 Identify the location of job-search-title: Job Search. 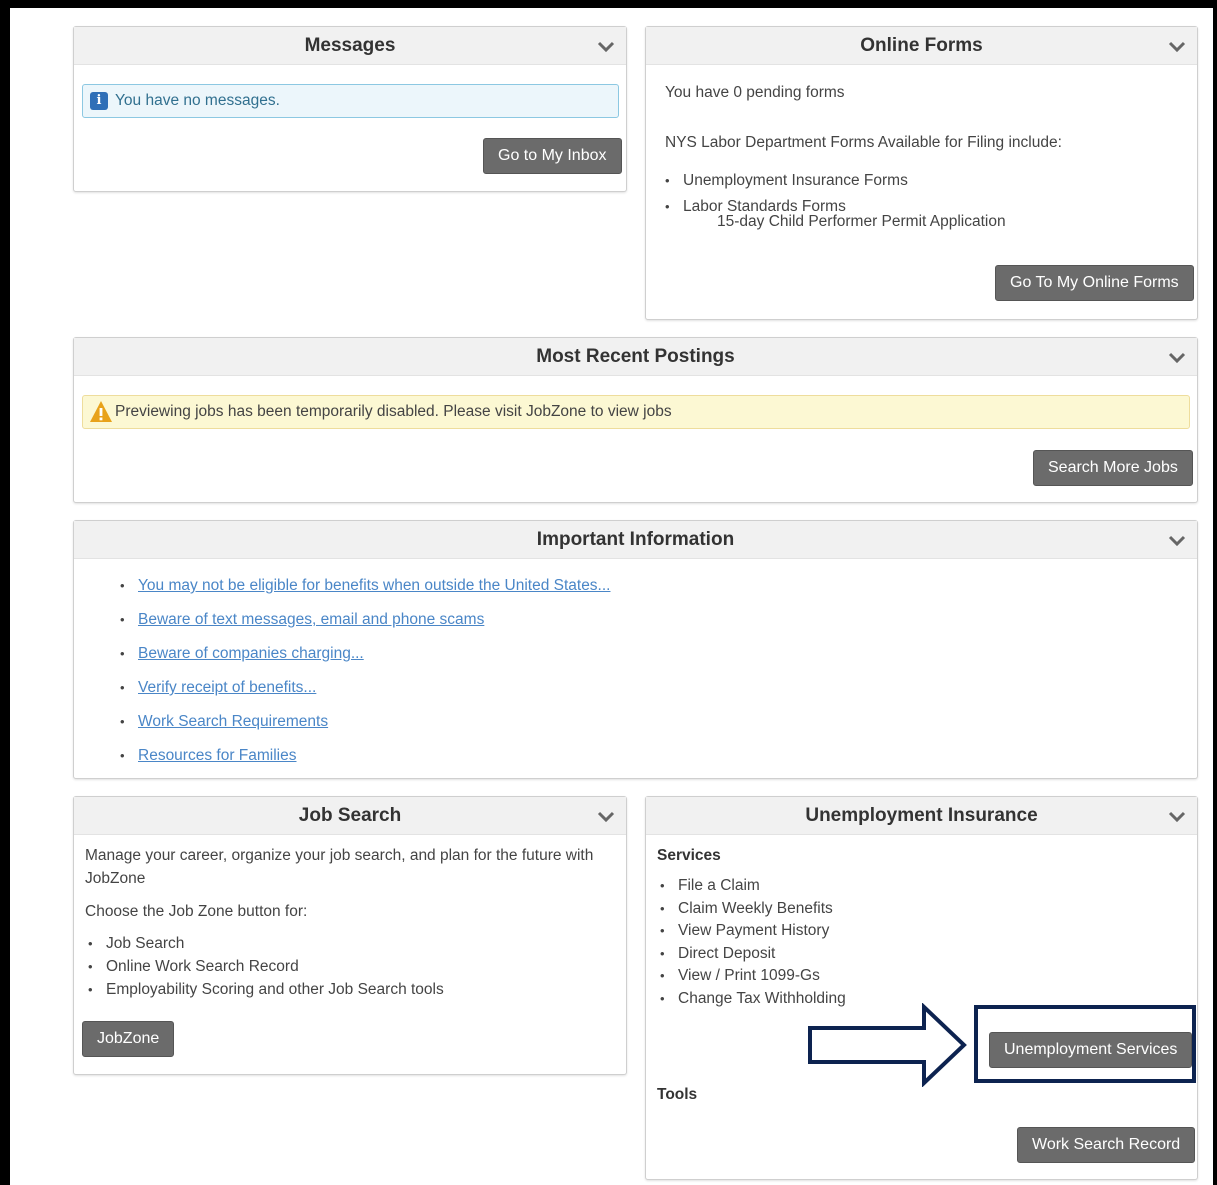
(350, 815).